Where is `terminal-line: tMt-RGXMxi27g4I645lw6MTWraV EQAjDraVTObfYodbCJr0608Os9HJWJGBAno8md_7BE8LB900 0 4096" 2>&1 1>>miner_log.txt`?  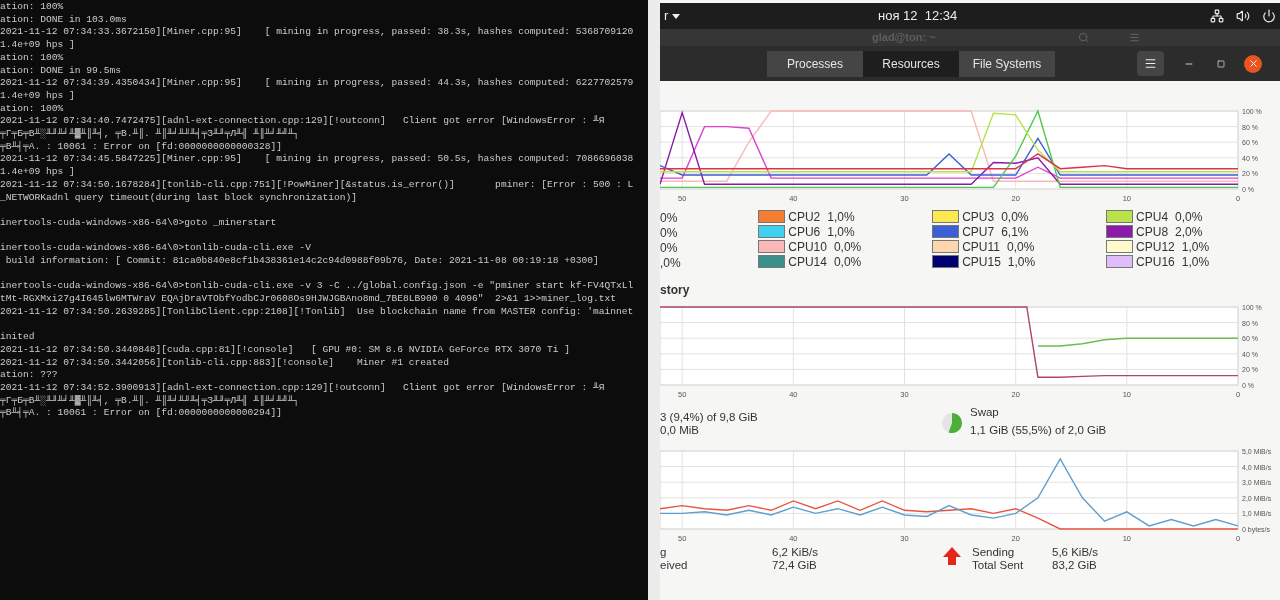
terminal-line: tMt-RGXMxi27g4I645lw6MTWraV EQAjDraVTObfYodbCJr0608Os9HJWJGBAno8md_7BE8LB900 0 4096" 2>&1 1>>miner_log.txt is located at coordinates (308, 299).